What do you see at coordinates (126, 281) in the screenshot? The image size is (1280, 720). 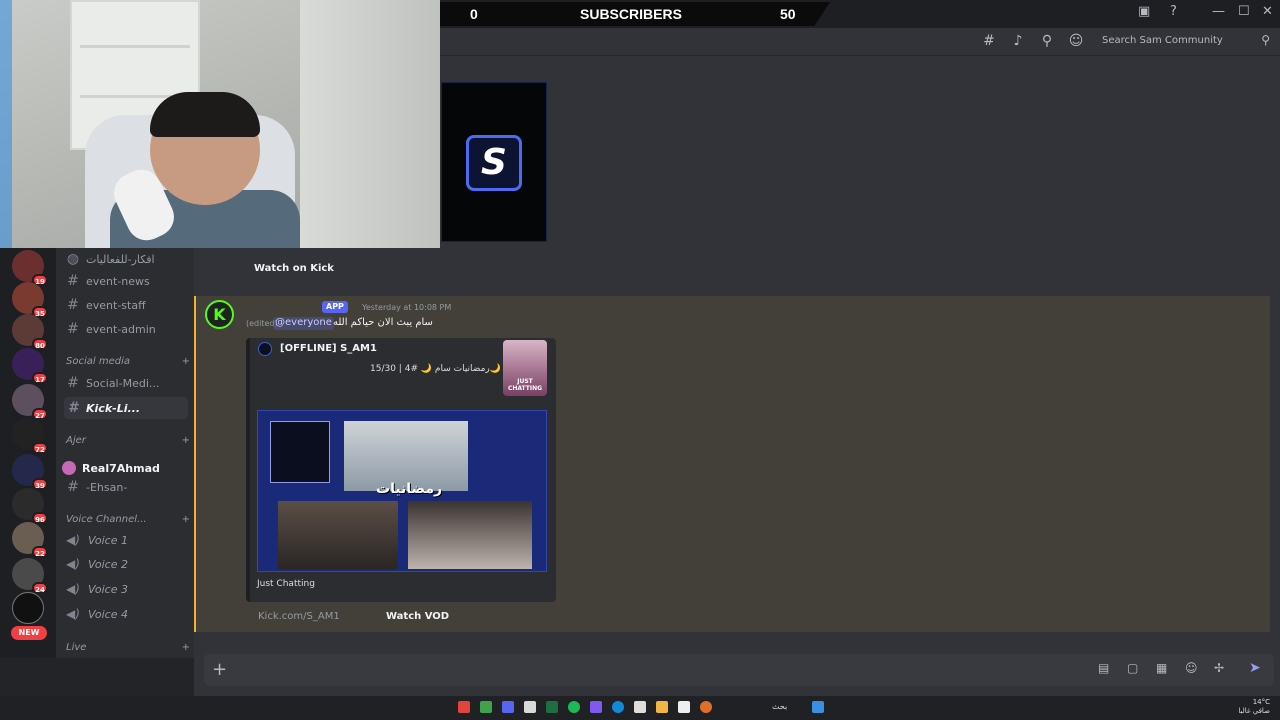 I see `channel-item: # event-news` at bounding box center [126, 281].